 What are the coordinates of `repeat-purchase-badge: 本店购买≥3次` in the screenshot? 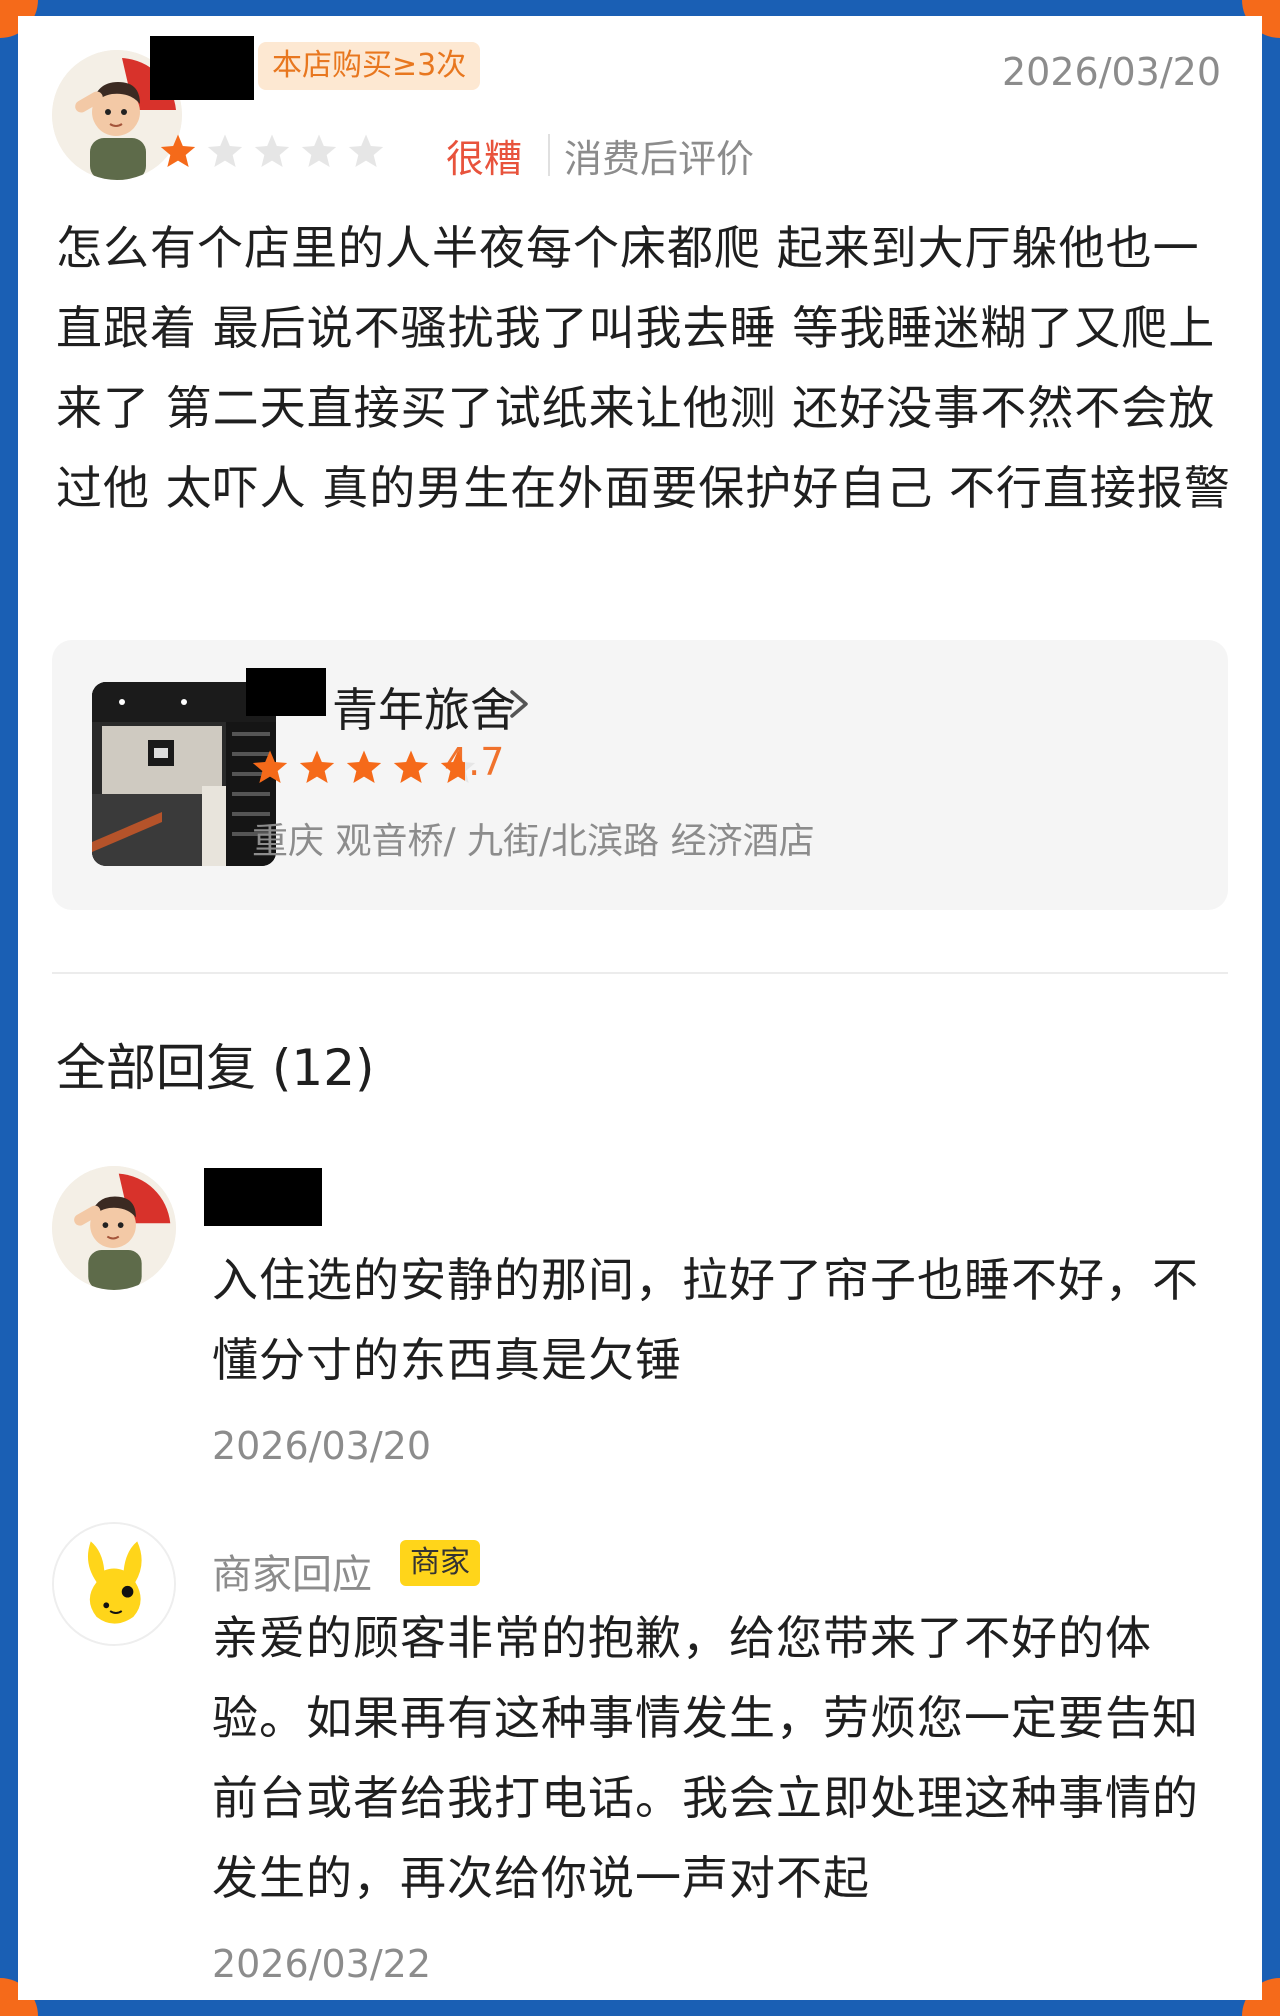 It's located at (369, 66).